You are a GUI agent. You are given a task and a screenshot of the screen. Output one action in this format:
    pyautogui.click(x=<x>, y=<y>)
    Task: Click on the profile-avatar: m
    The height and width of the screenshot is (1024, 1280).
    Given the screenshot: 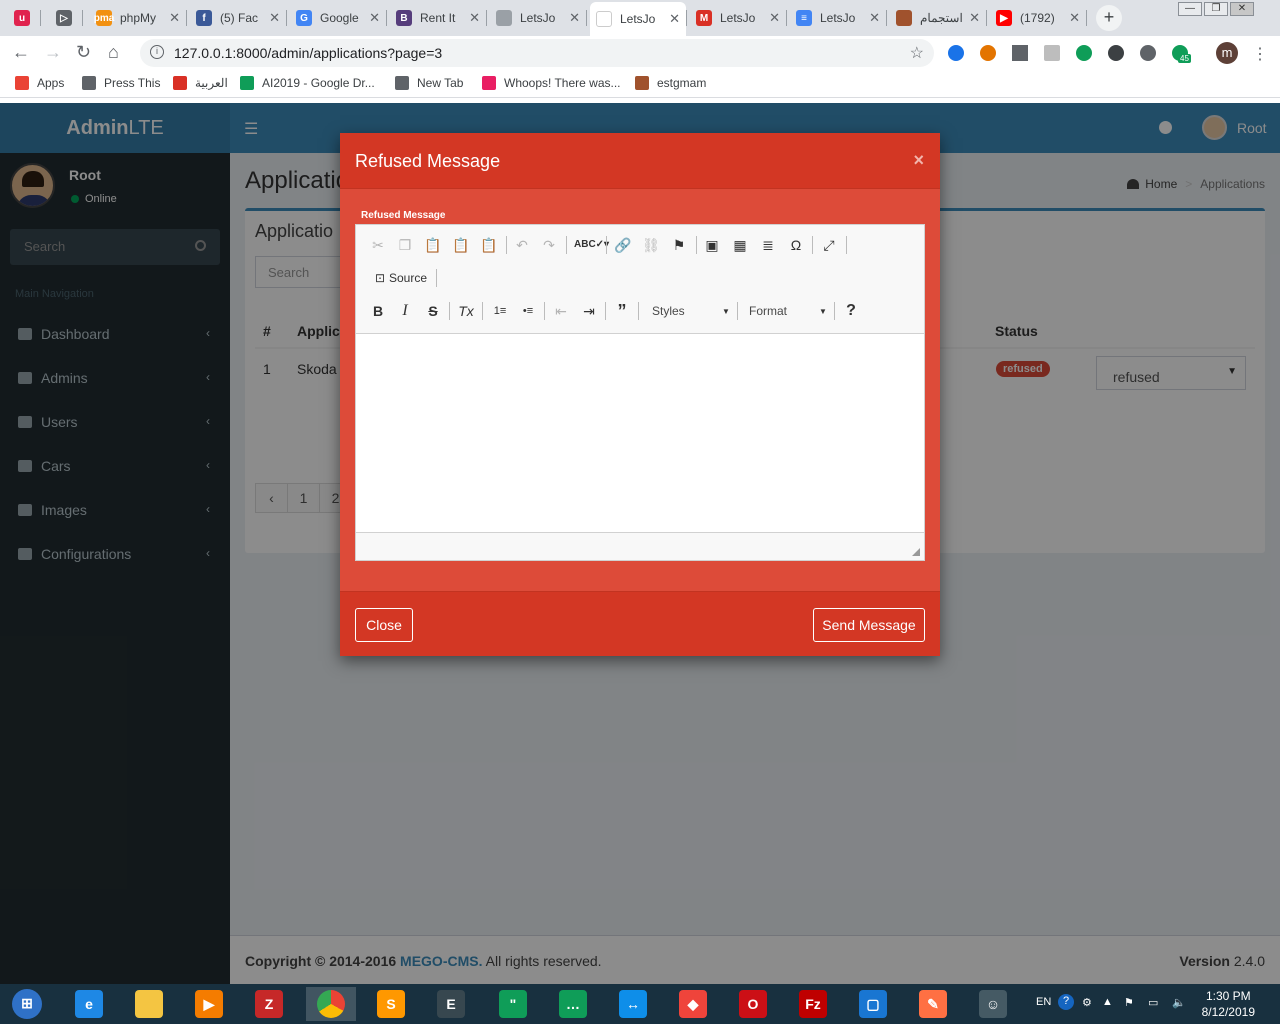 What is the action you would take?
    pyautogui.click(x=1227, y=53)
    